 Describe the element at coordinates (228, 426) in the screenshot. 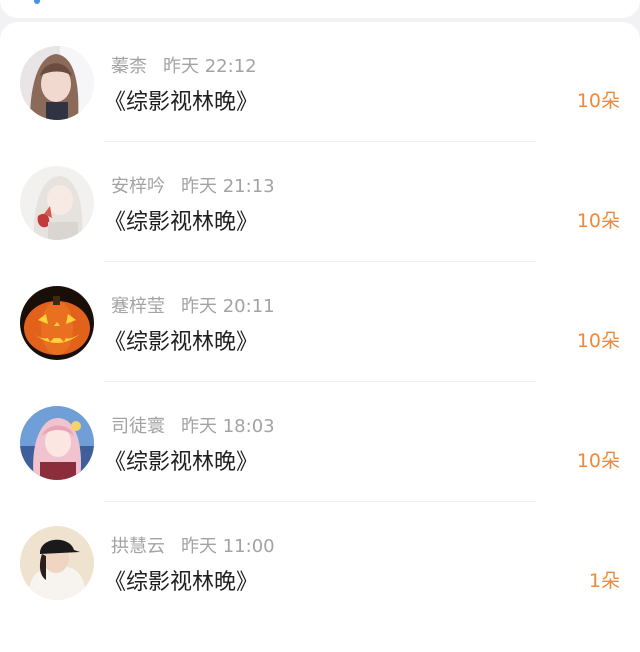

I see `reward-time: 昨天 18:03` at that location.